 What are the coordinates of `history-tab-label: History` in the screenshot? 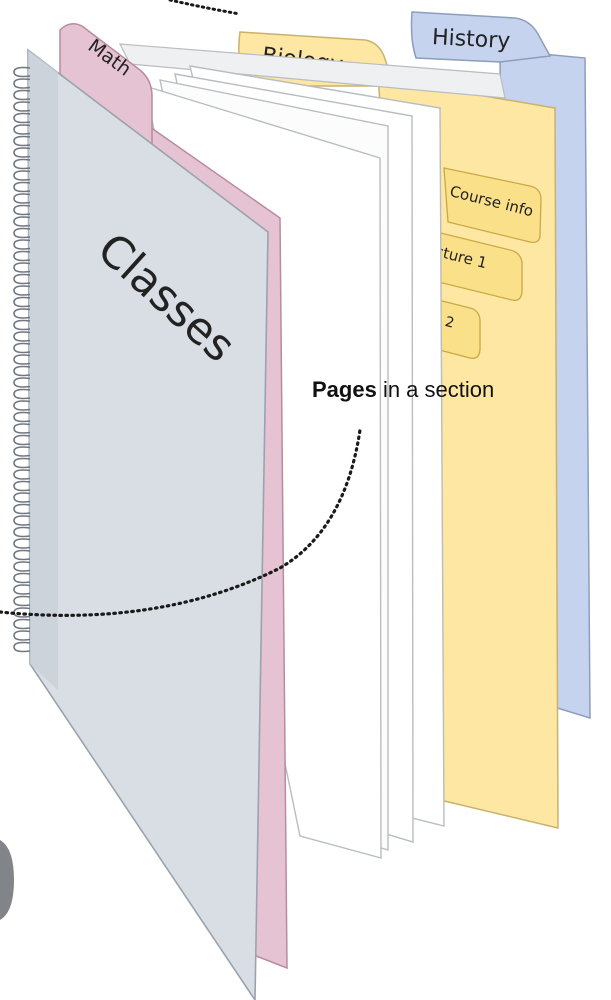 It's located at (470, 39).